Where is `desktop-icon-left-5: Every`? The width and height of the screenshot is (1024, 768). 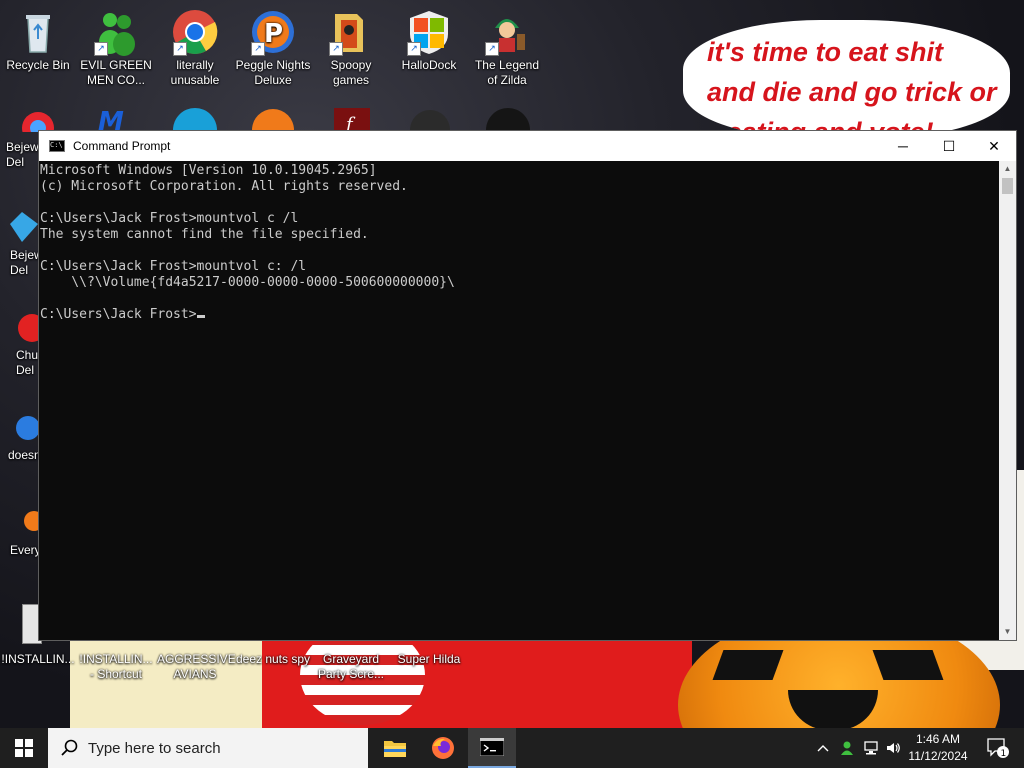 desktop-icon-left-5: Every is located at coordinates (22, 531).